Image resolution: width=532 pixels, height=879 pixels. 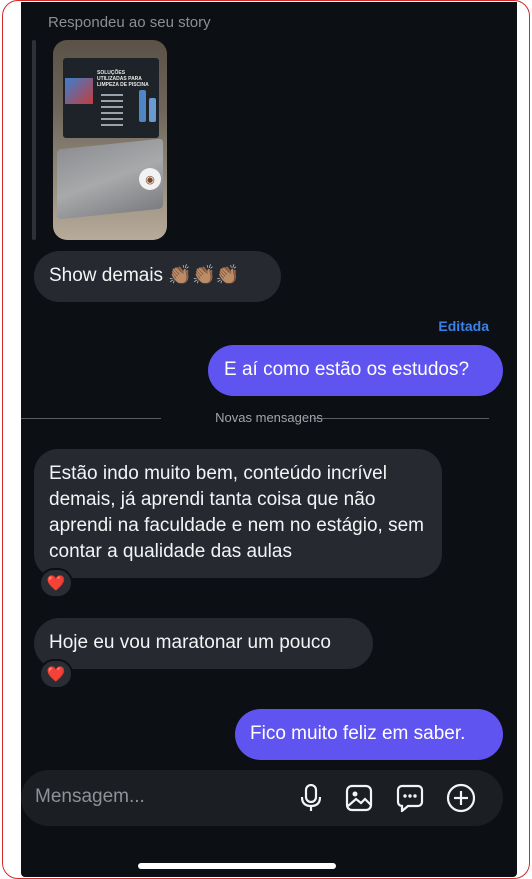 What do you see at coordinates (461, 798) in the screenshot?
I see `add-icon` at bounding box center [461, 798].